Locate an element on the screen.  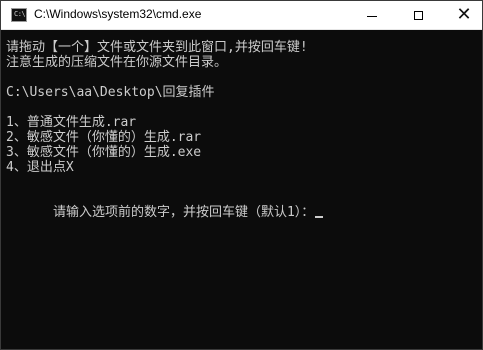
console-line: 3、敏感文件（你懂的）生成.exe is located at coordinates (104, 152).